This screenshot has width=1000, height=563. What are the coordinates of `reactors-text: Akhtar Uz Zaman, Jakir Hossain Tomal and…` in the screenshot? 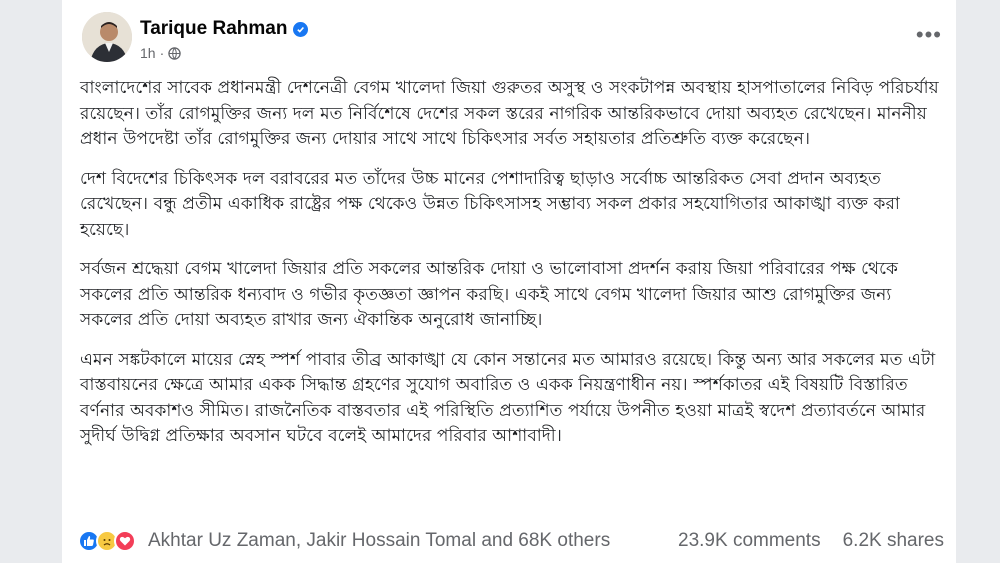 It's located at (379, 541).